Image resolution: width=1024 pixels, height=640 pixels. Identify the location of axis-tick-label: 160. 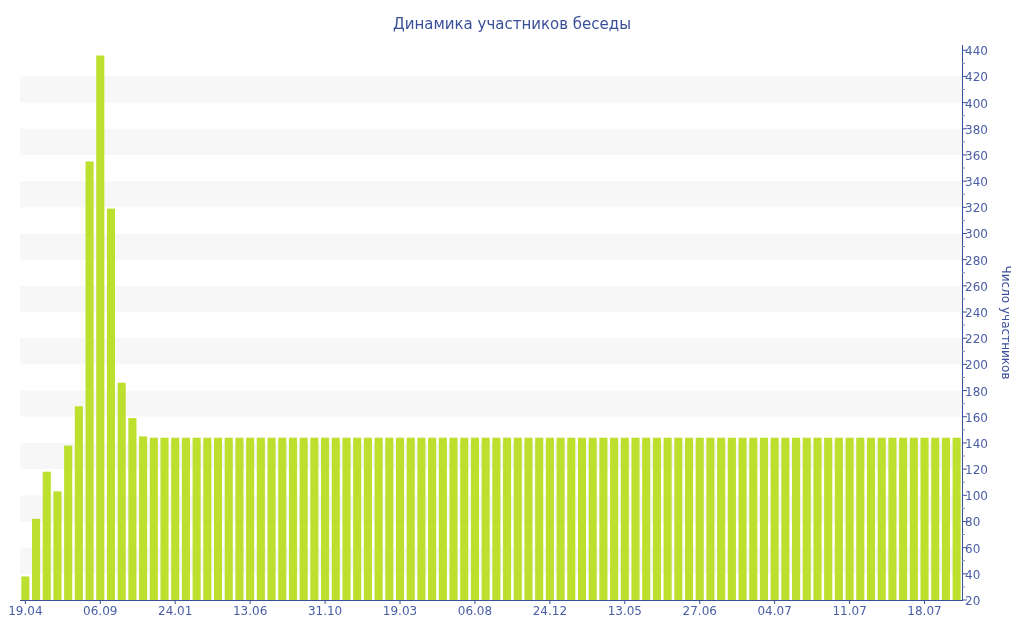
(976, 417).